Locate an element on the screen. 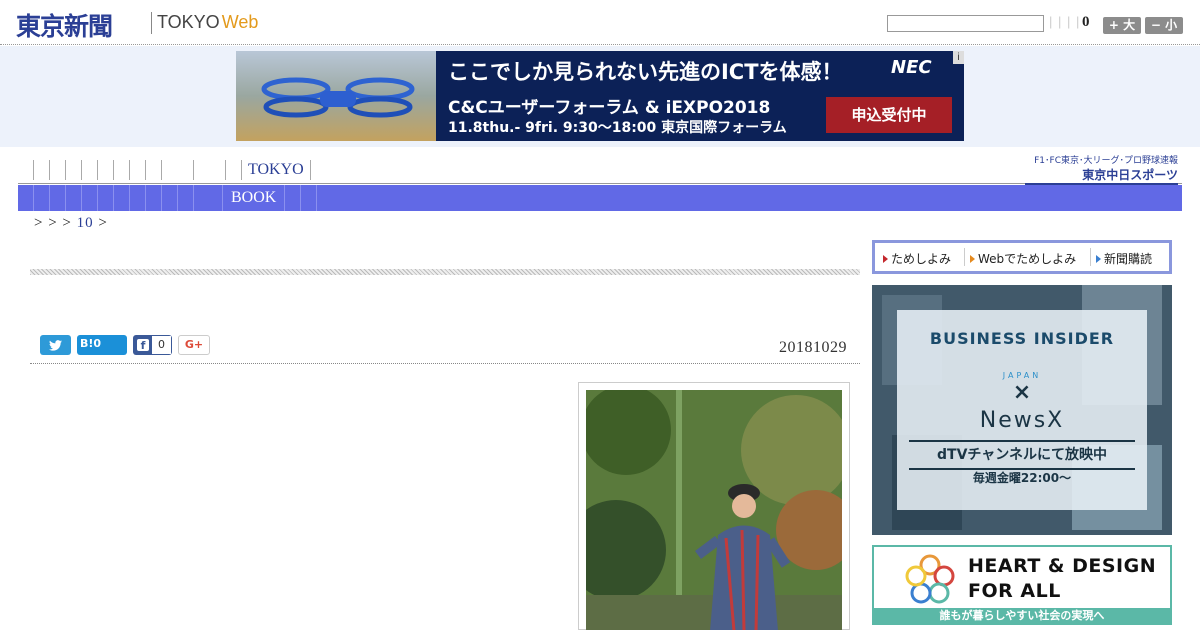 This screenshot has width=1200, height=630. twitter-icon is located at coordinates (55, 345).